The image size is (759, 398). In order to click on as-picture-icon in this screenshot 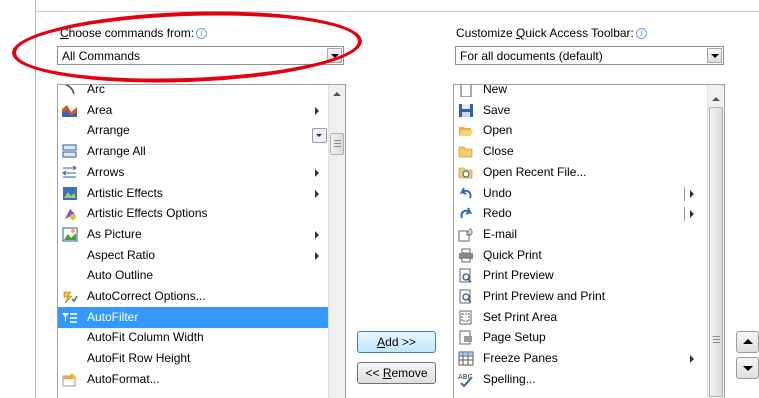, I will do `click(70, 234)`.